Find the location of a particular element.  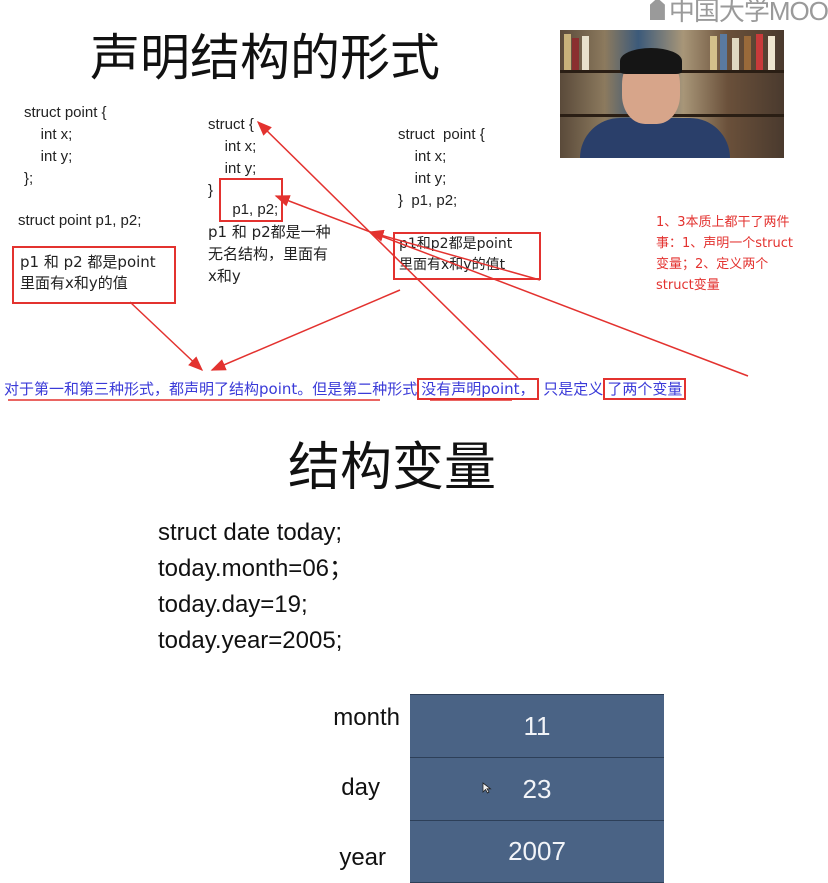

cell-month-value: 11 is located at coordinates (537, 726).